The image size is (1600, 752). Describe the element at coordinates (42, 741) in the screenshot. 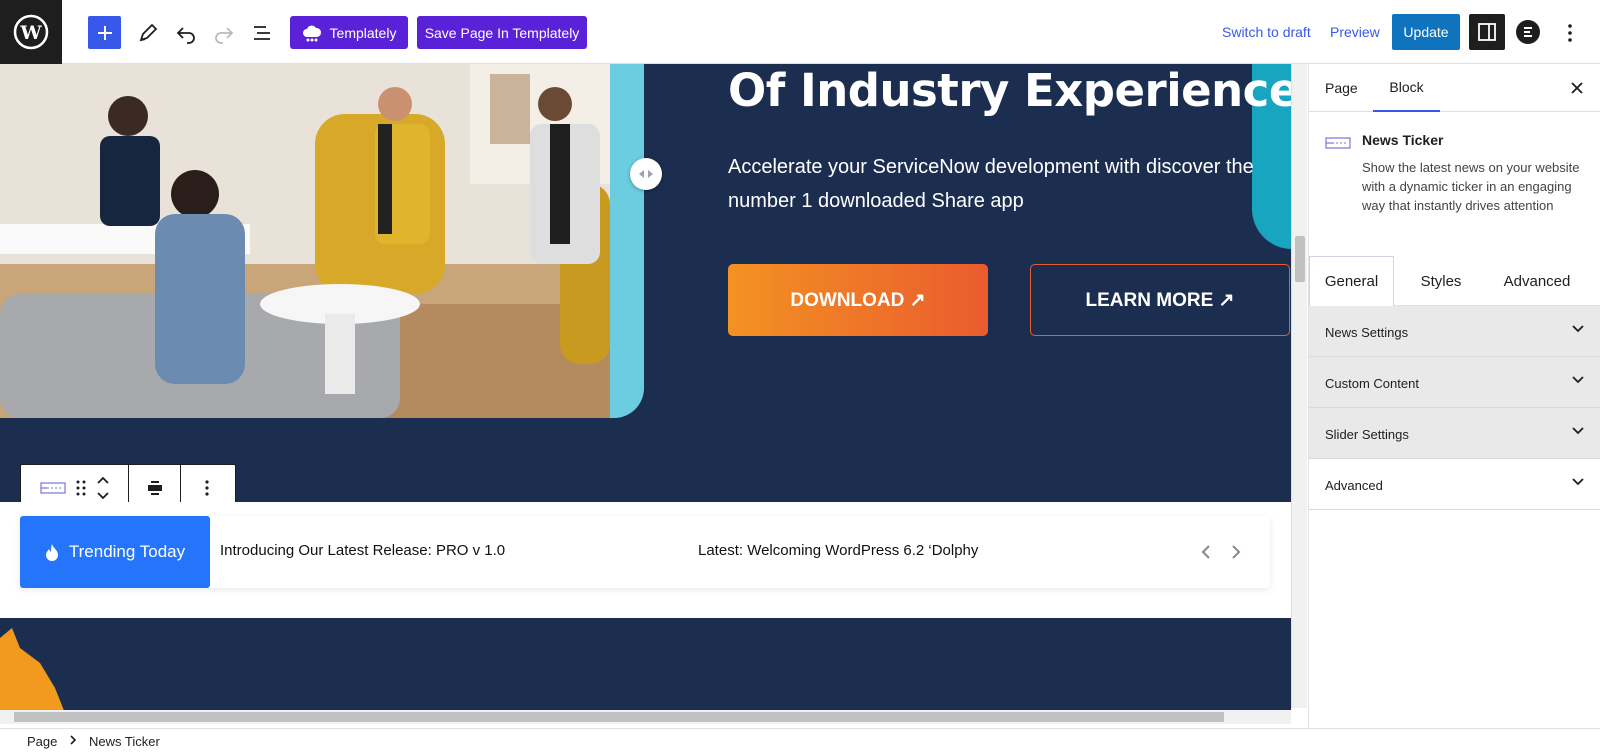

I see `breadcrumb-page: Page` at that location.